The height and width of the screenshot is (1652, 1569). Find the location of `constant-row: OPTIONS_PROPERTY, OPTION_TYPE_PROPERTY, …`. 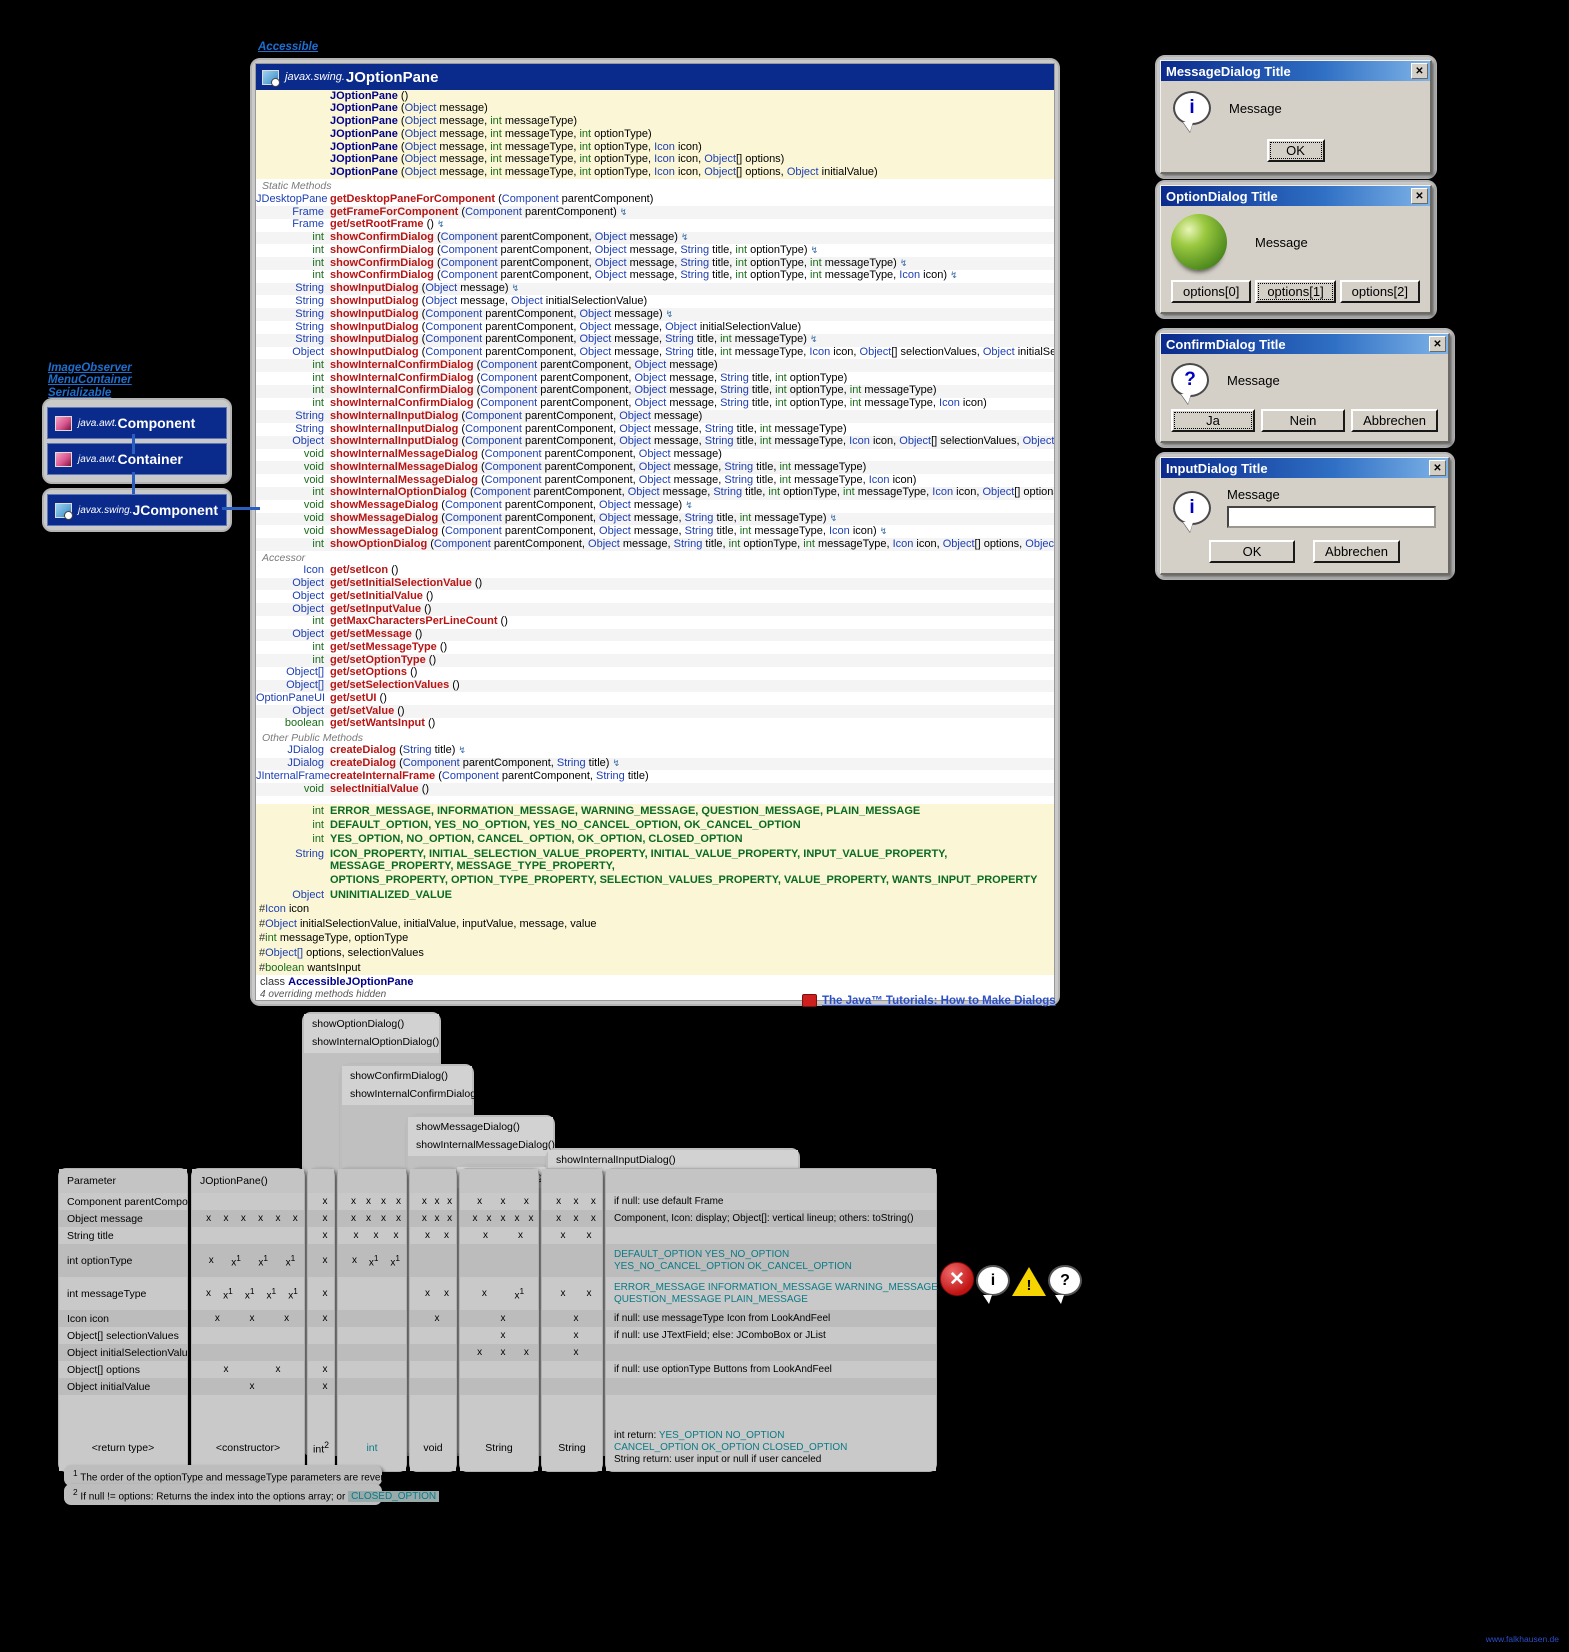

constant-row: OPTIONS_PROPERTY, OPTION_TYPE_PROPERTY, … is located at coordinates (655, 880).